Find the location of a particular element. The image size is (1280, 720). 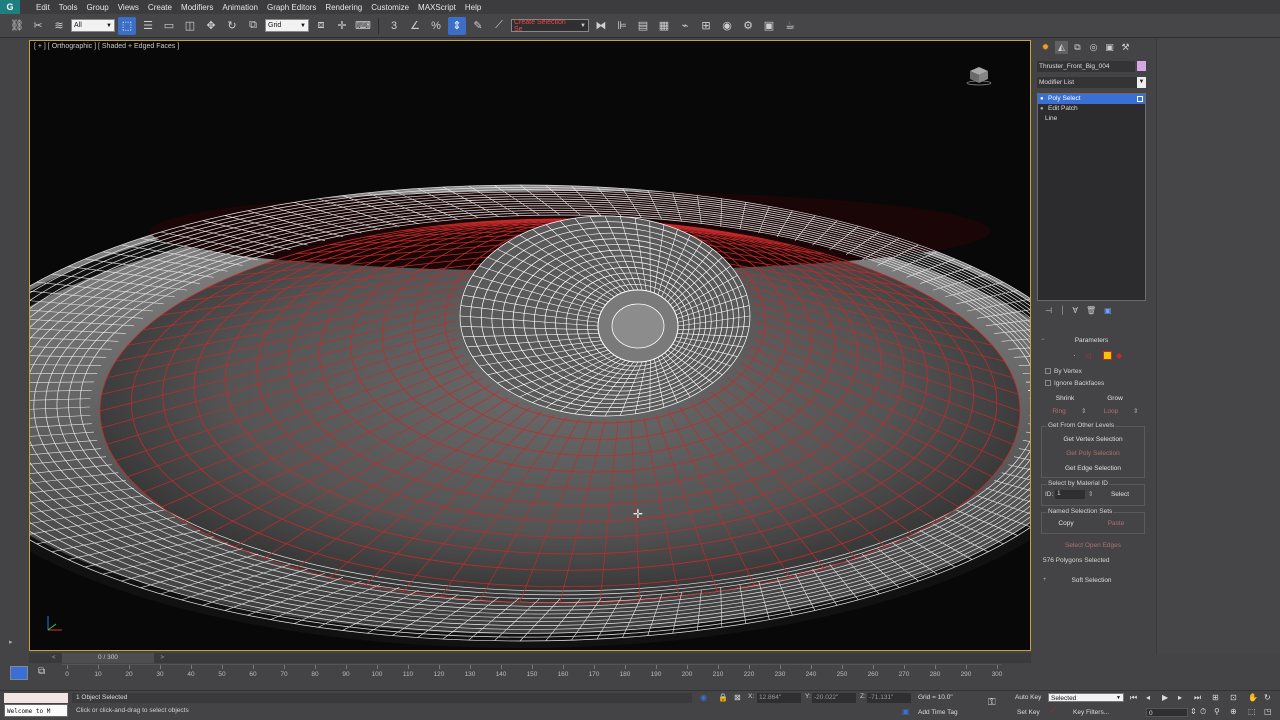

maxscript-listener-field: Welcome to M is located at coordinates (36, 710).